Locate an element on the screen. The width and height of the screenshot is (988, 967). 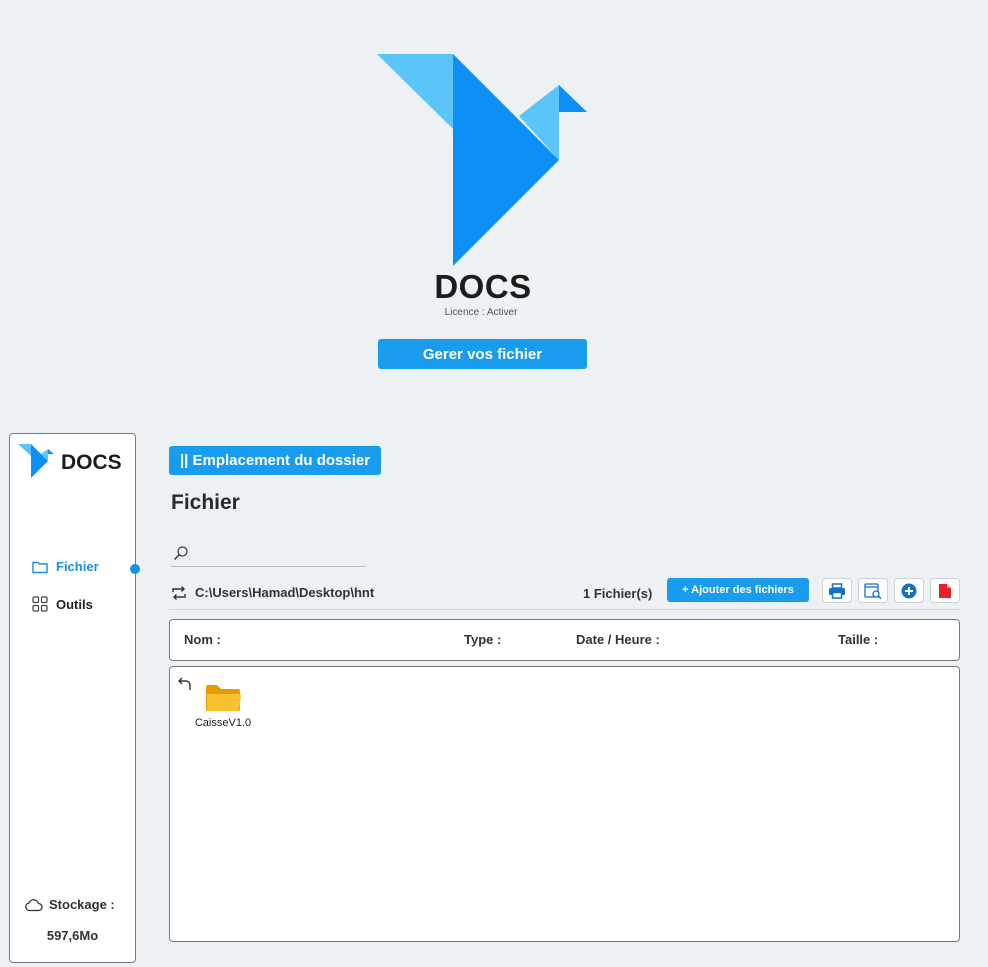
storage-label: Stockage : is located at coordinates (82, 904).